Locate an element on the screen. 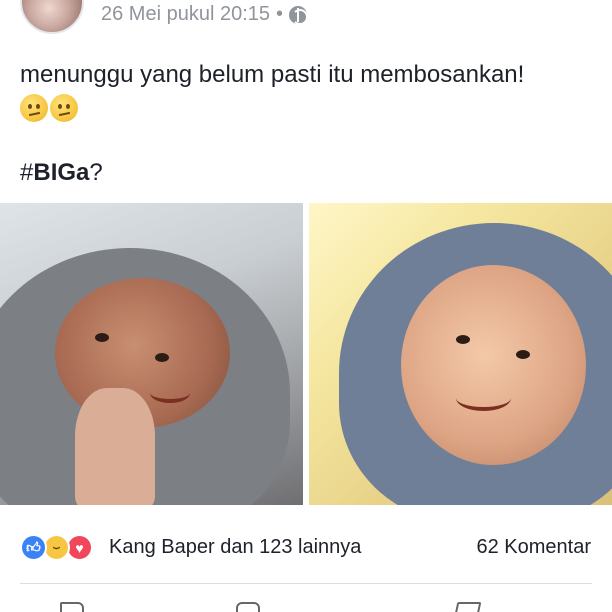 This screenshot has height=612, width=612. comment-count: 62 Komentar is located at coordinates (533, 547).